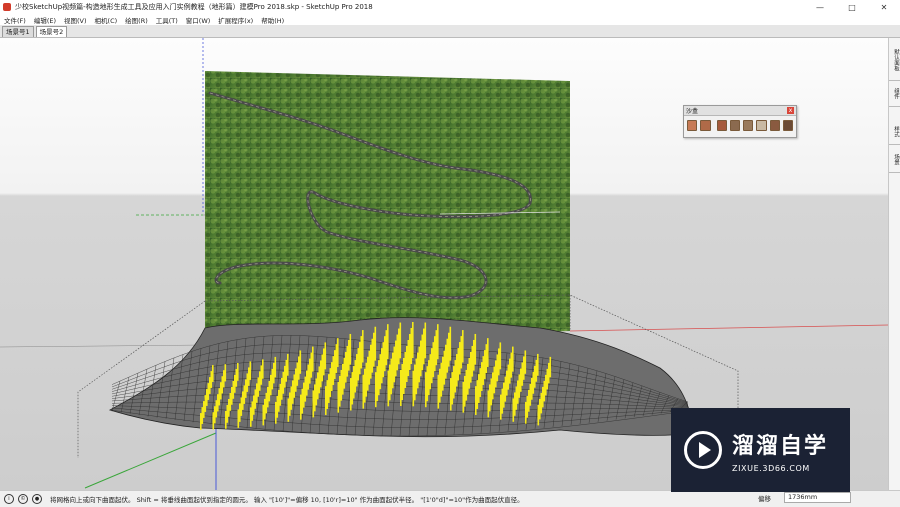 This screenshot has height=507, width=900. What do you see at coordinates (764, 499) in the screenshot?
I see `measurements-label: 偏移` at bounding box center [764, 499].